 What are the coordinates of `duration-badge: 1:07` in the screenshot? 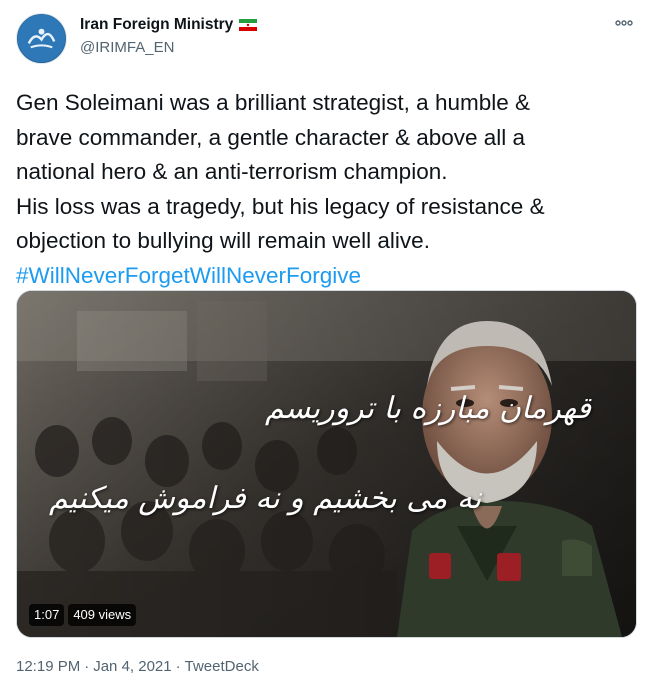 It's located at (47, 615).